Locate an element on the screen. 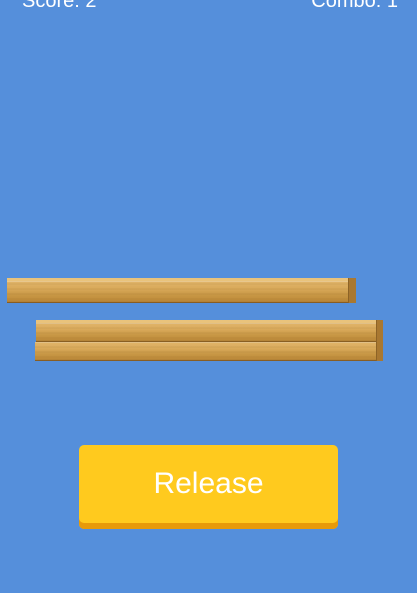 This screenshot has height=593, width=417. stacked-plank-base is located at coordinates (209, 351).